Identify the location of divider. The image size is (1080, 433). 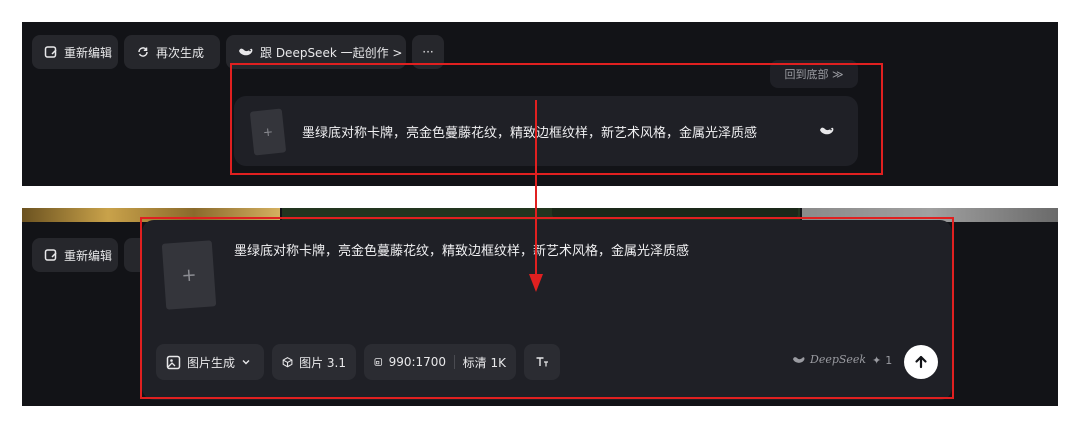
(454, 362).